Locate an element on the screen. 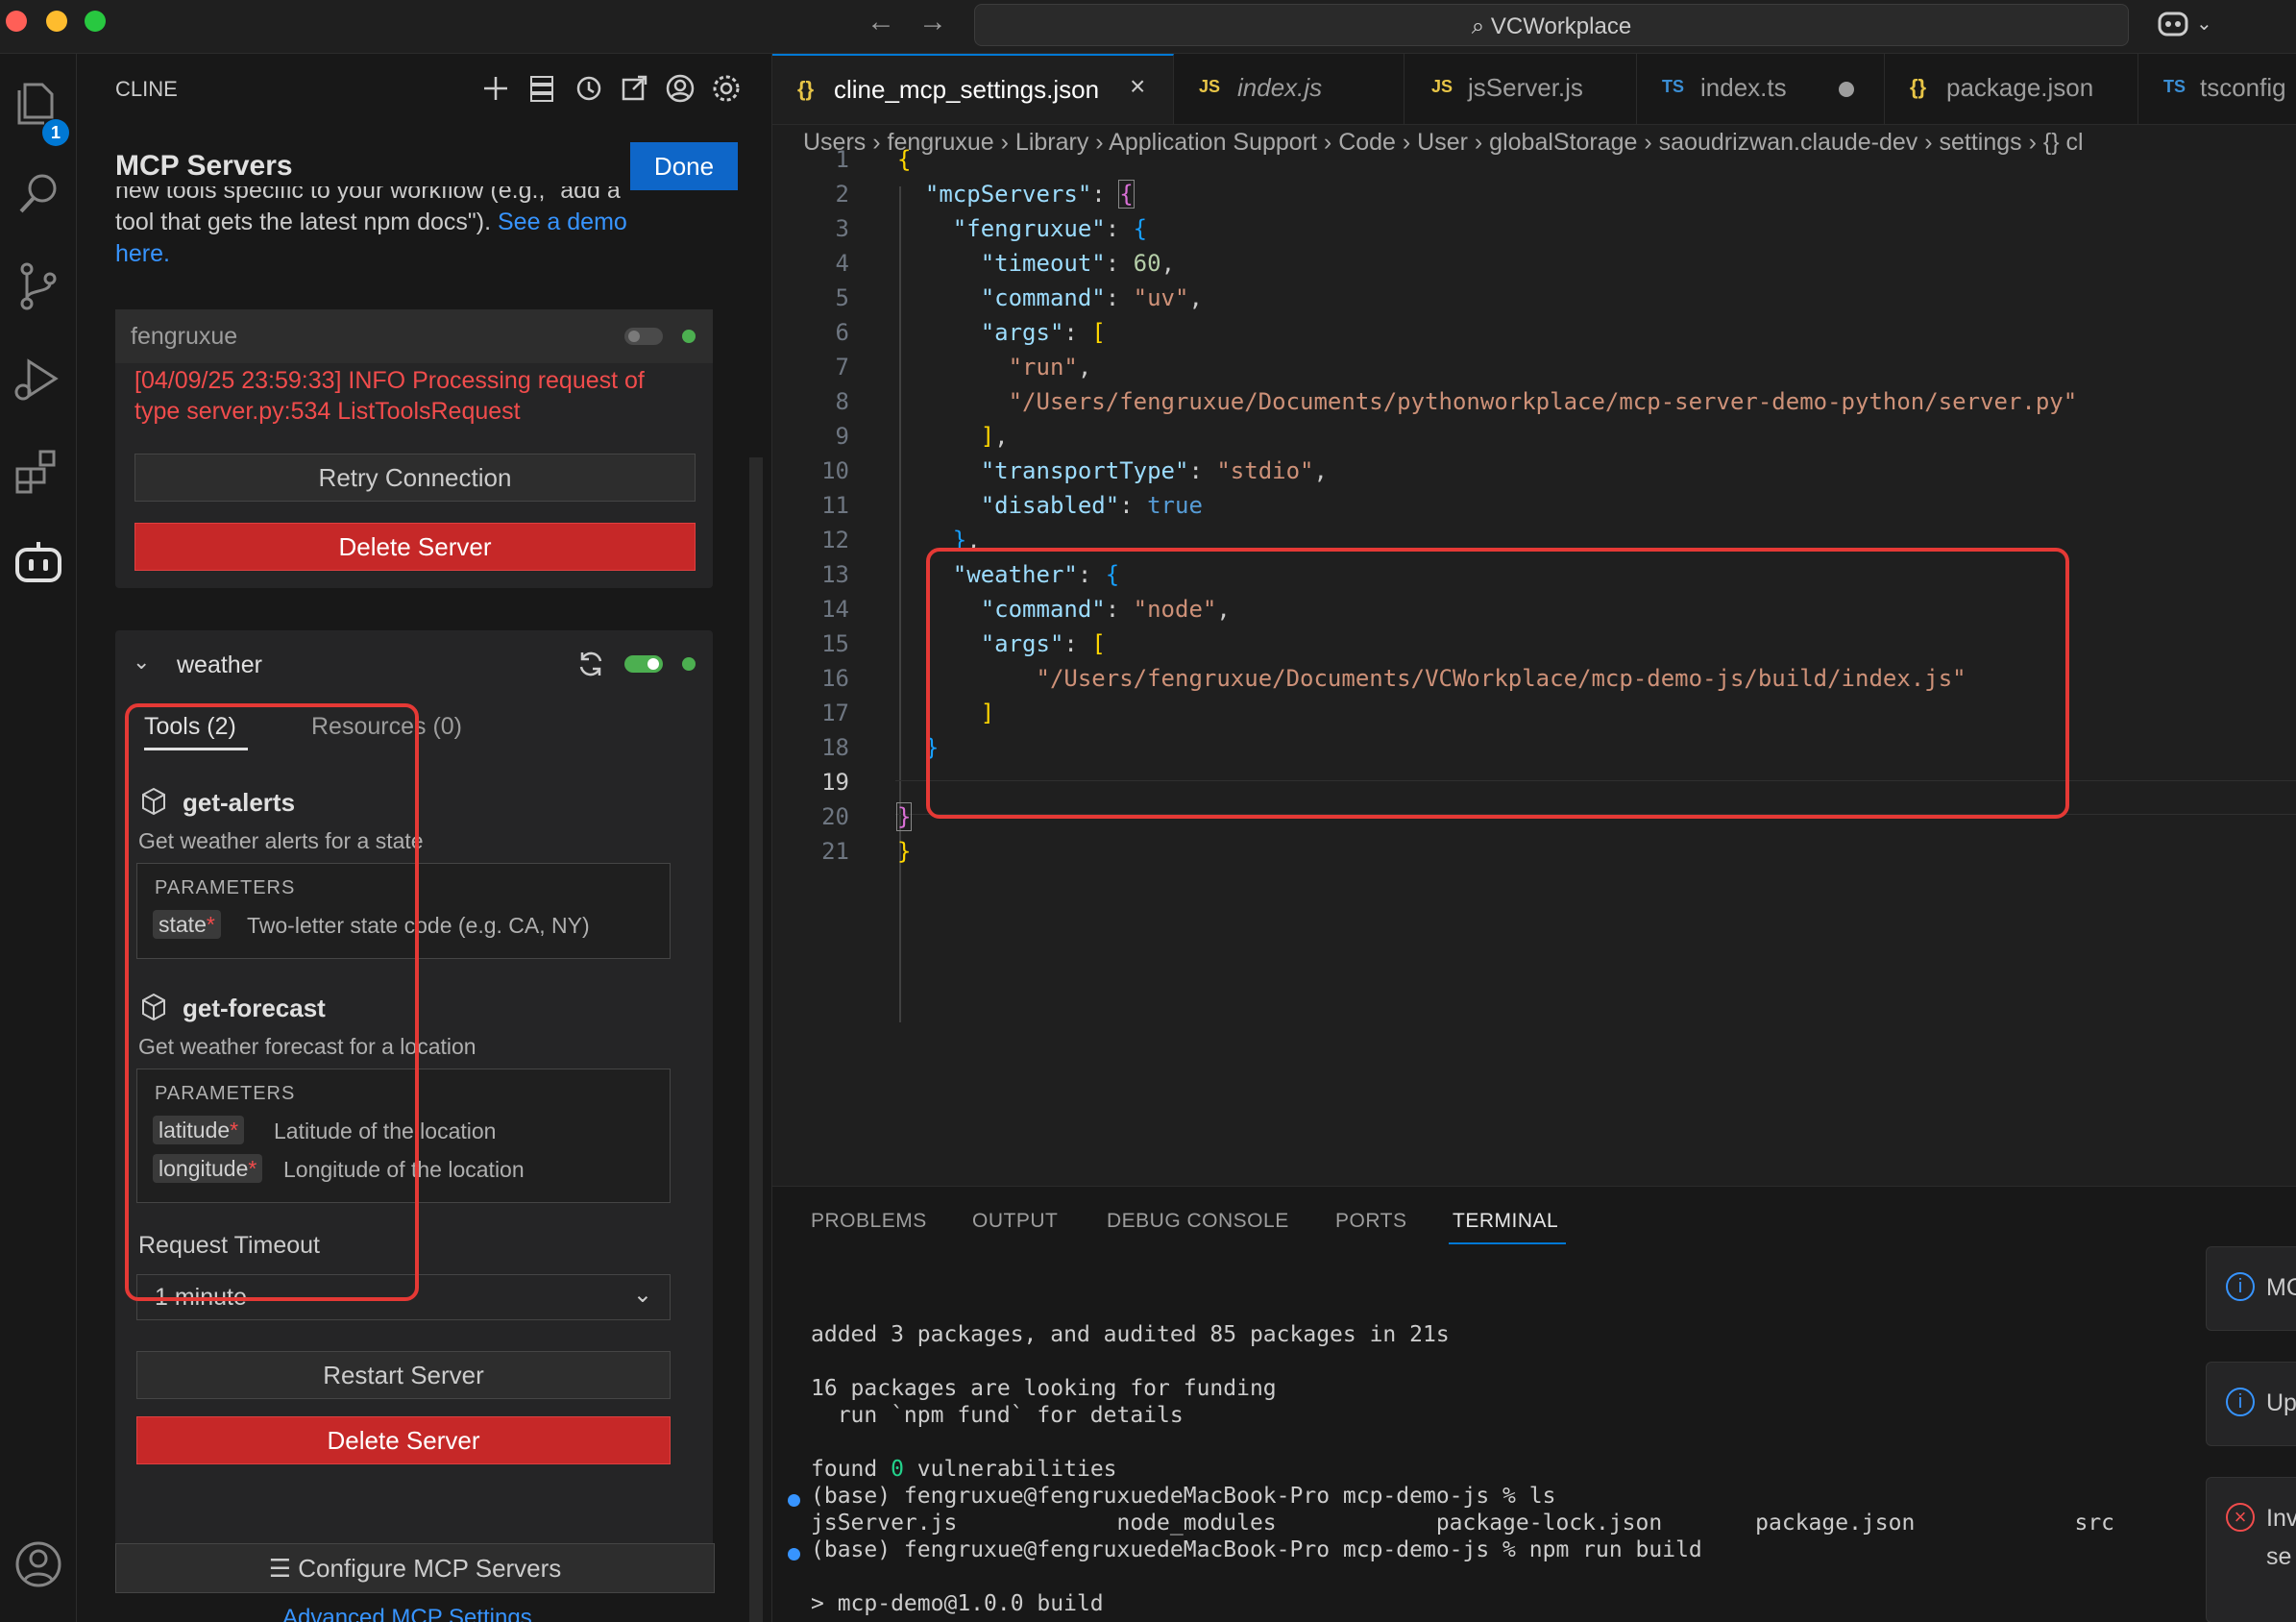 This screenshot has width=2296, height=1622. here-link: here. is located at coordinates (142, 253).